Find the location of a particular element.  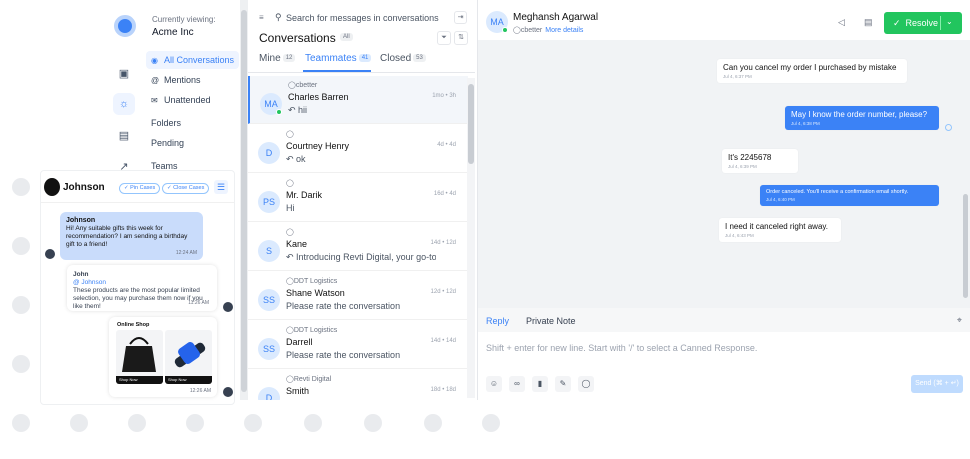

sidebar-item-folders: Folders is located at coordinates (192, 123).